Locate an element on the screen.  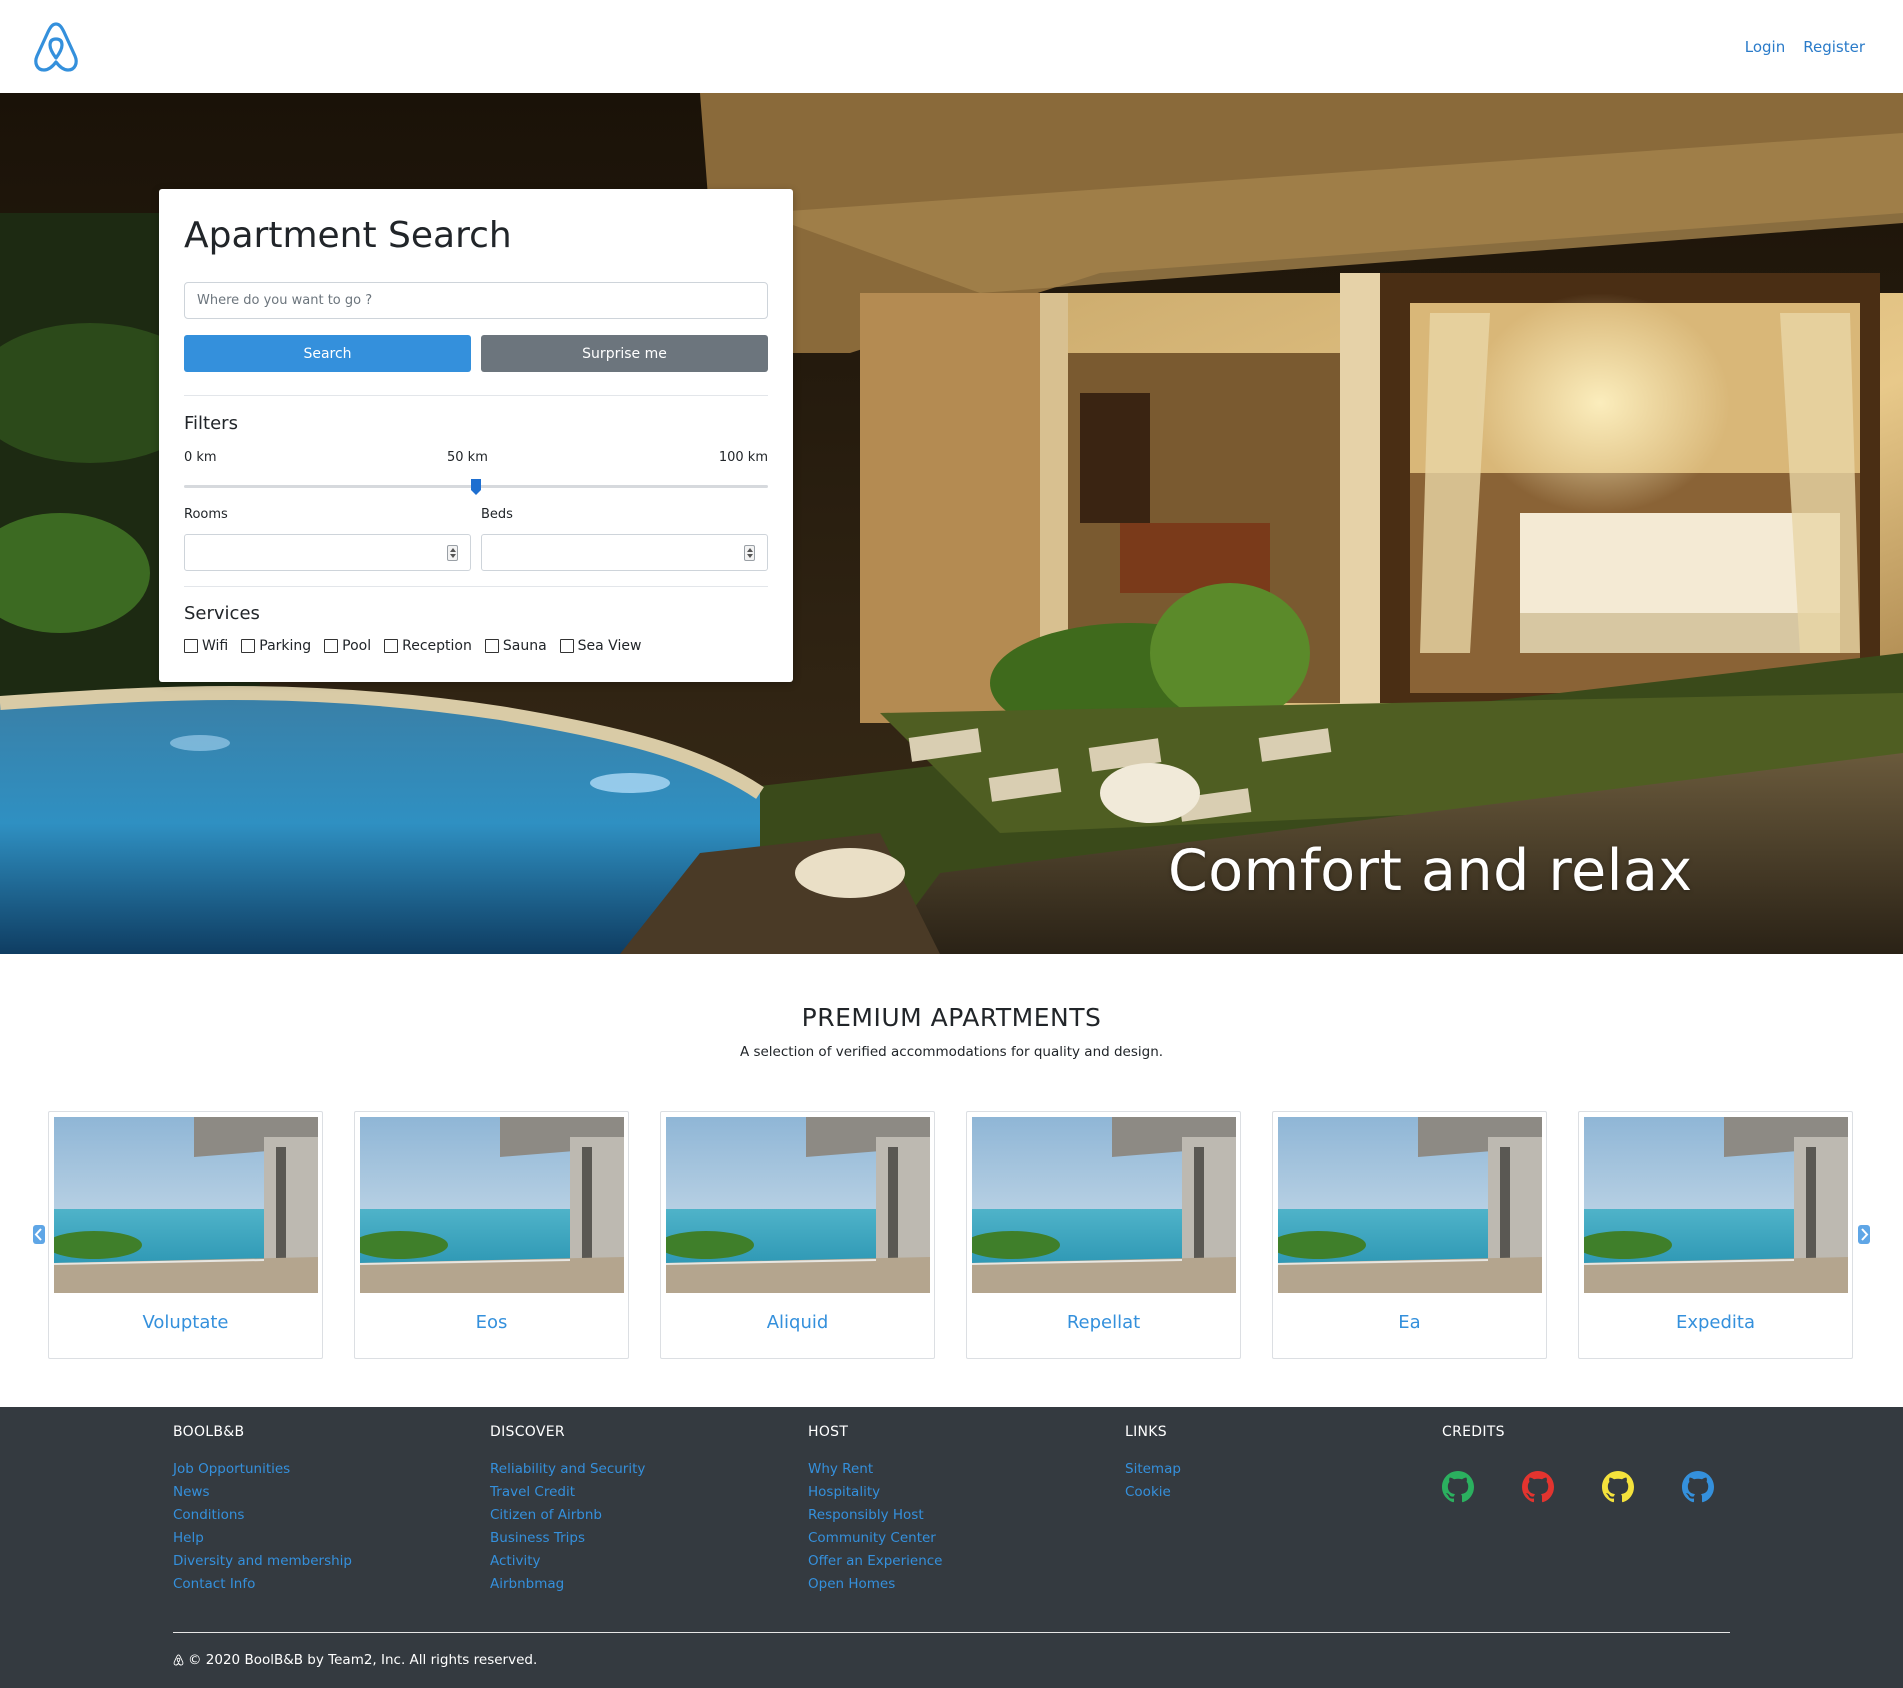
apartment-name: Aliquid is located at coordinates (797, 1322).